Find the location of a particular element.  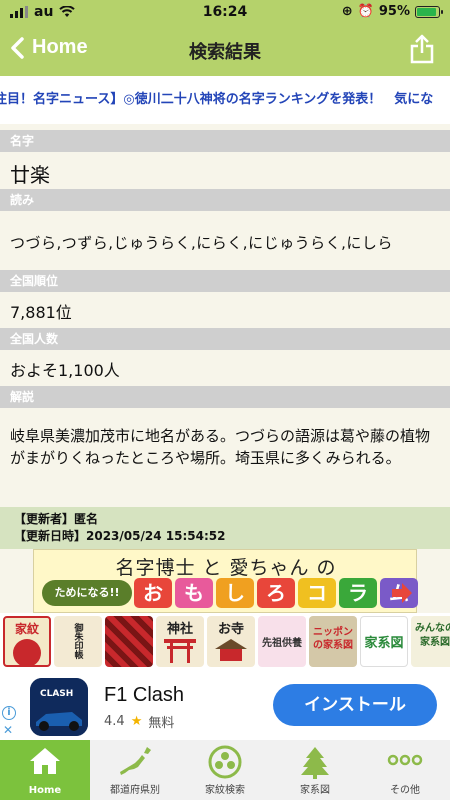

app-tile-label: 先祖供養 is located at coordinates (282, 643).